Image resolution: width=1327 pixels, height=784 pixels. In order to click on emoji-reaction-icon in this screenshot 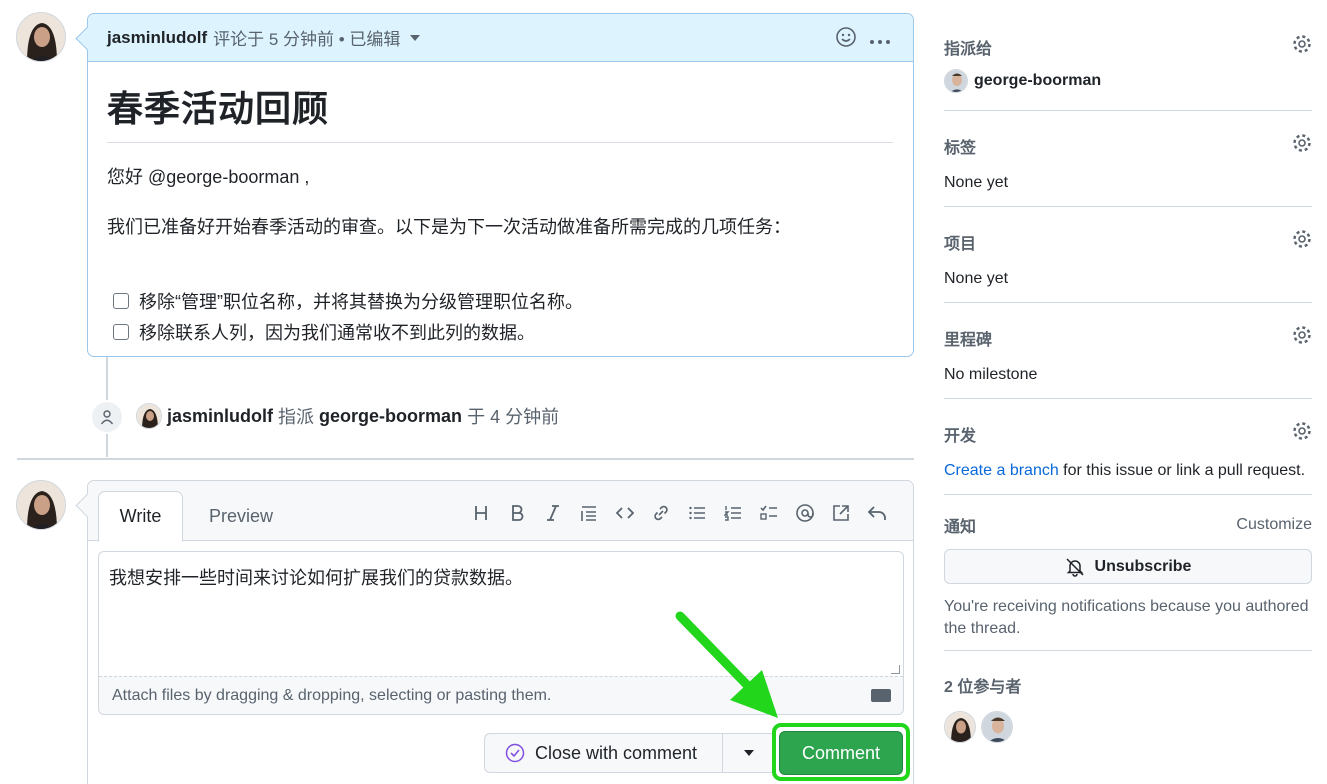, I will do `click(846, 39)`.